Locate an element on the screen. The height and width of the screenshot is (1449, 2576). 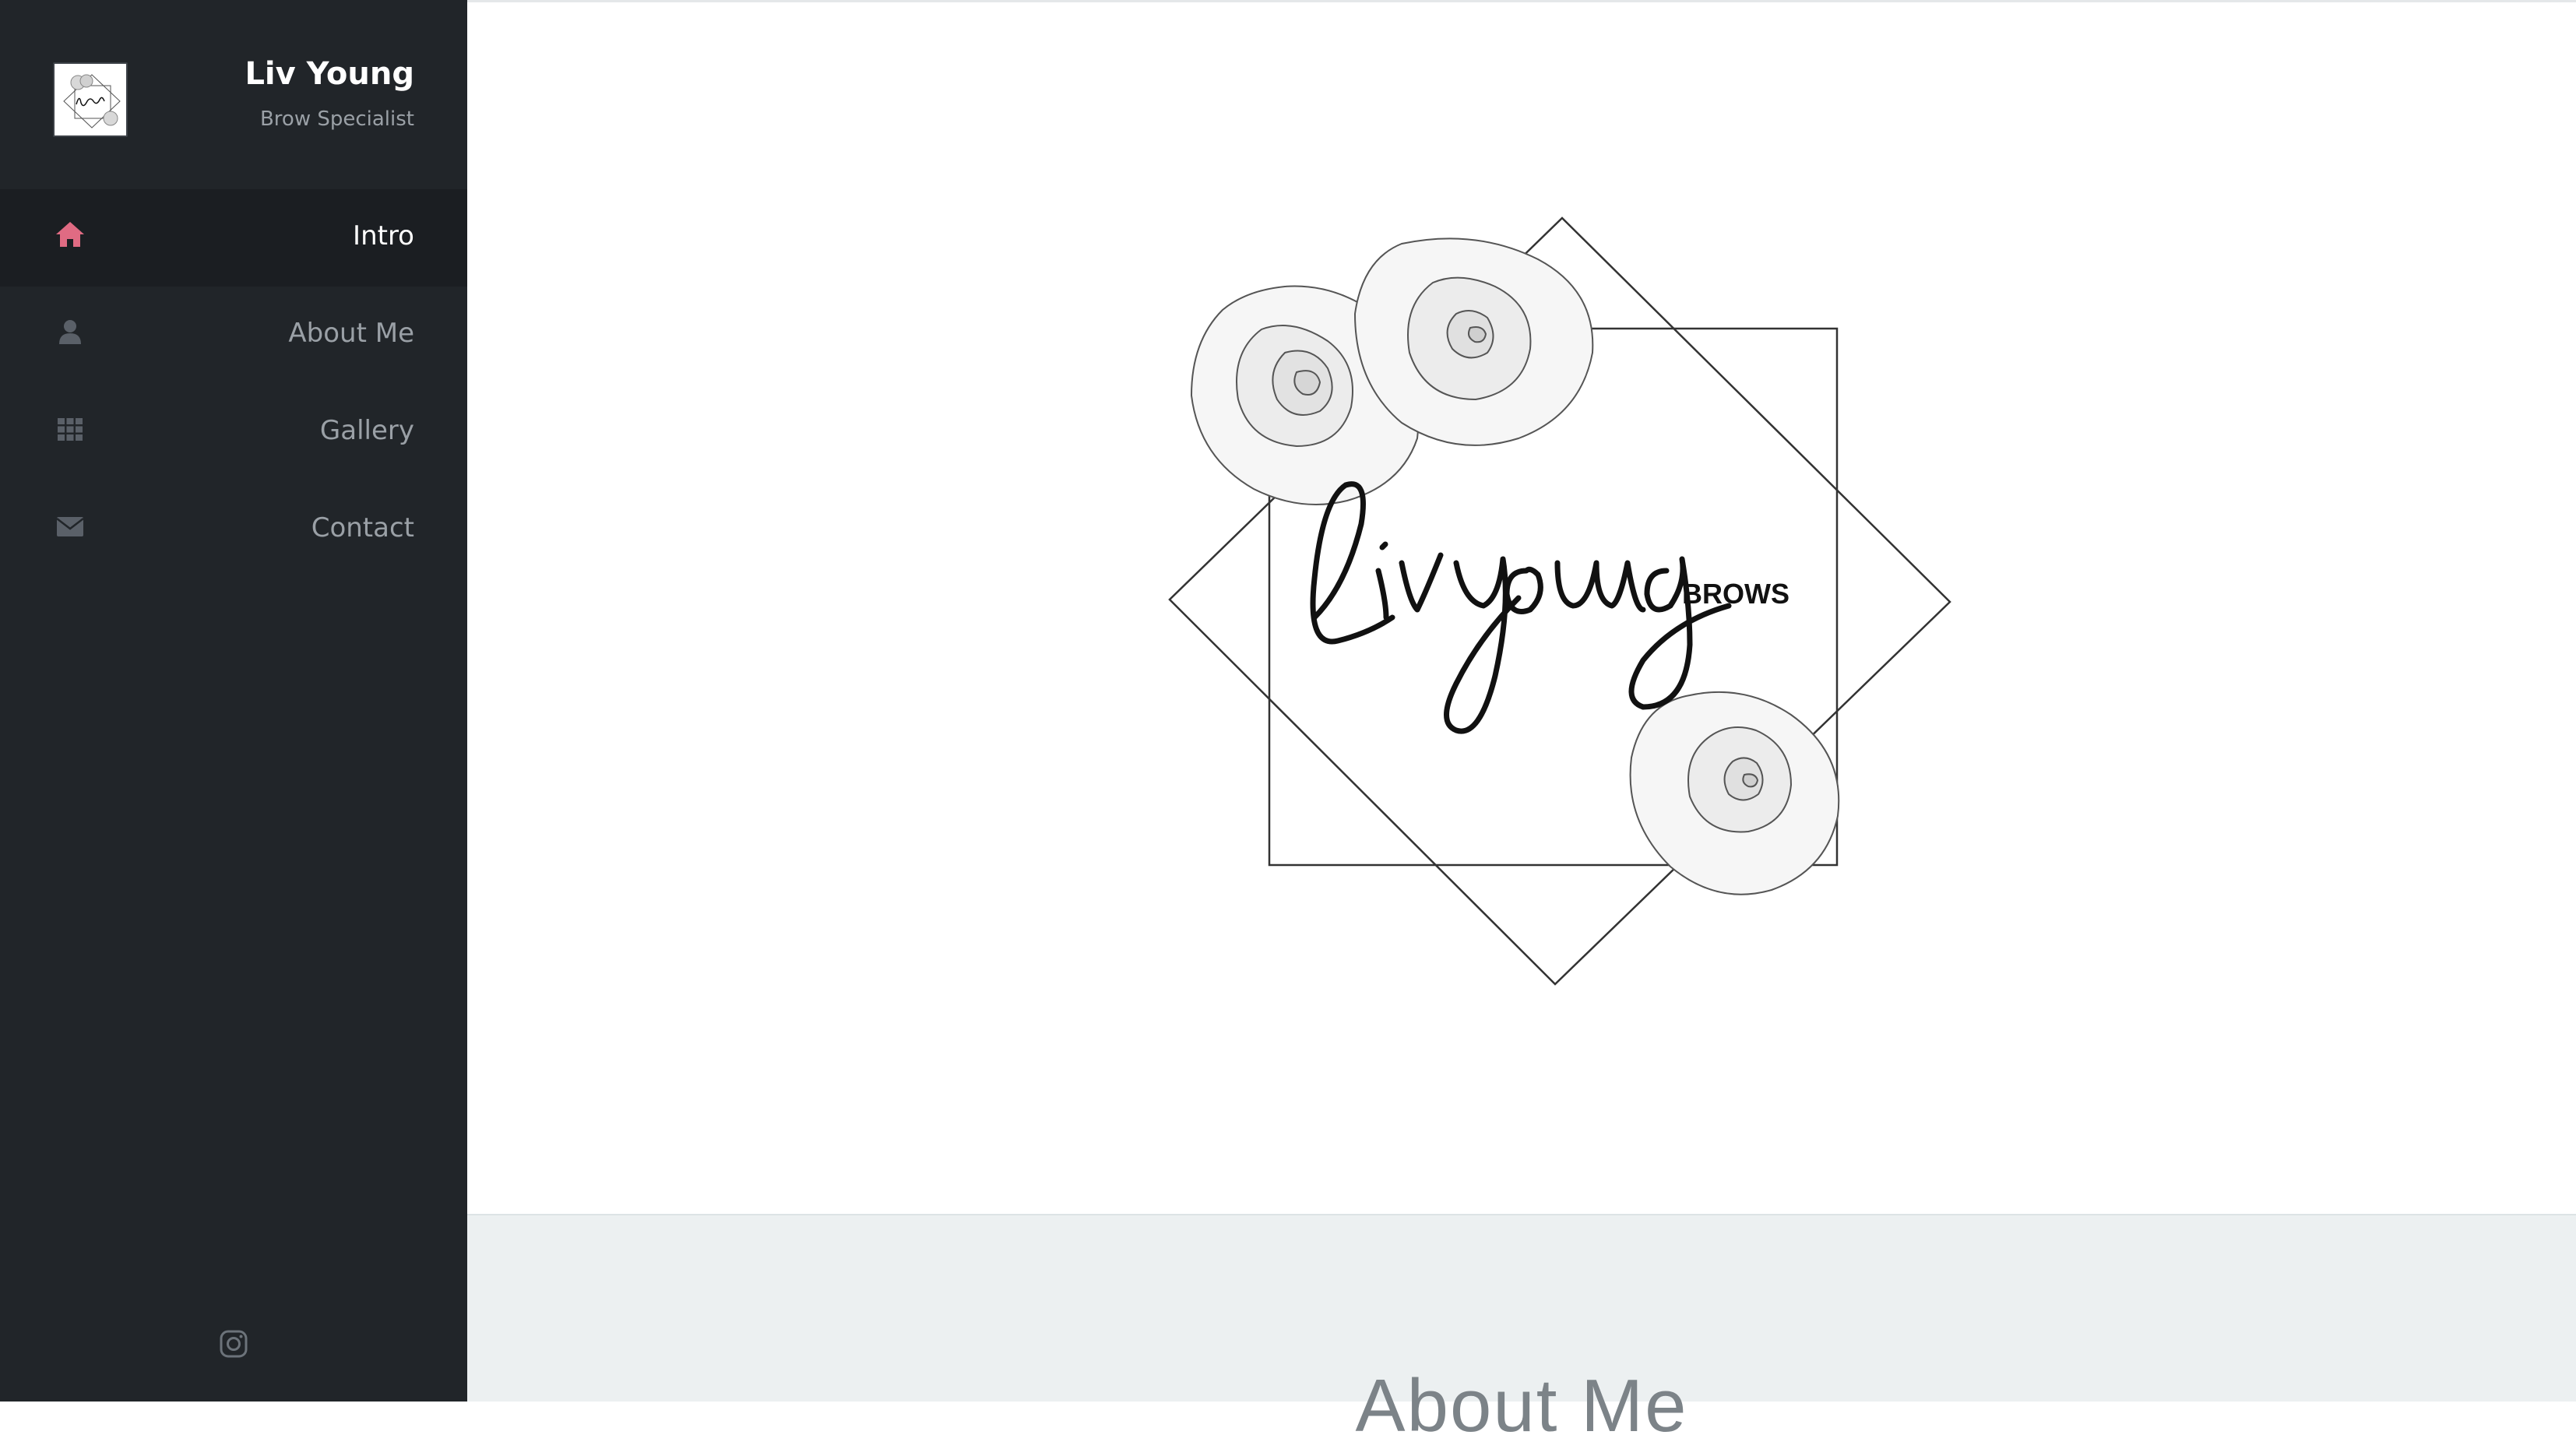
nav-item-label: Intro is located at coordinates (383, 235).